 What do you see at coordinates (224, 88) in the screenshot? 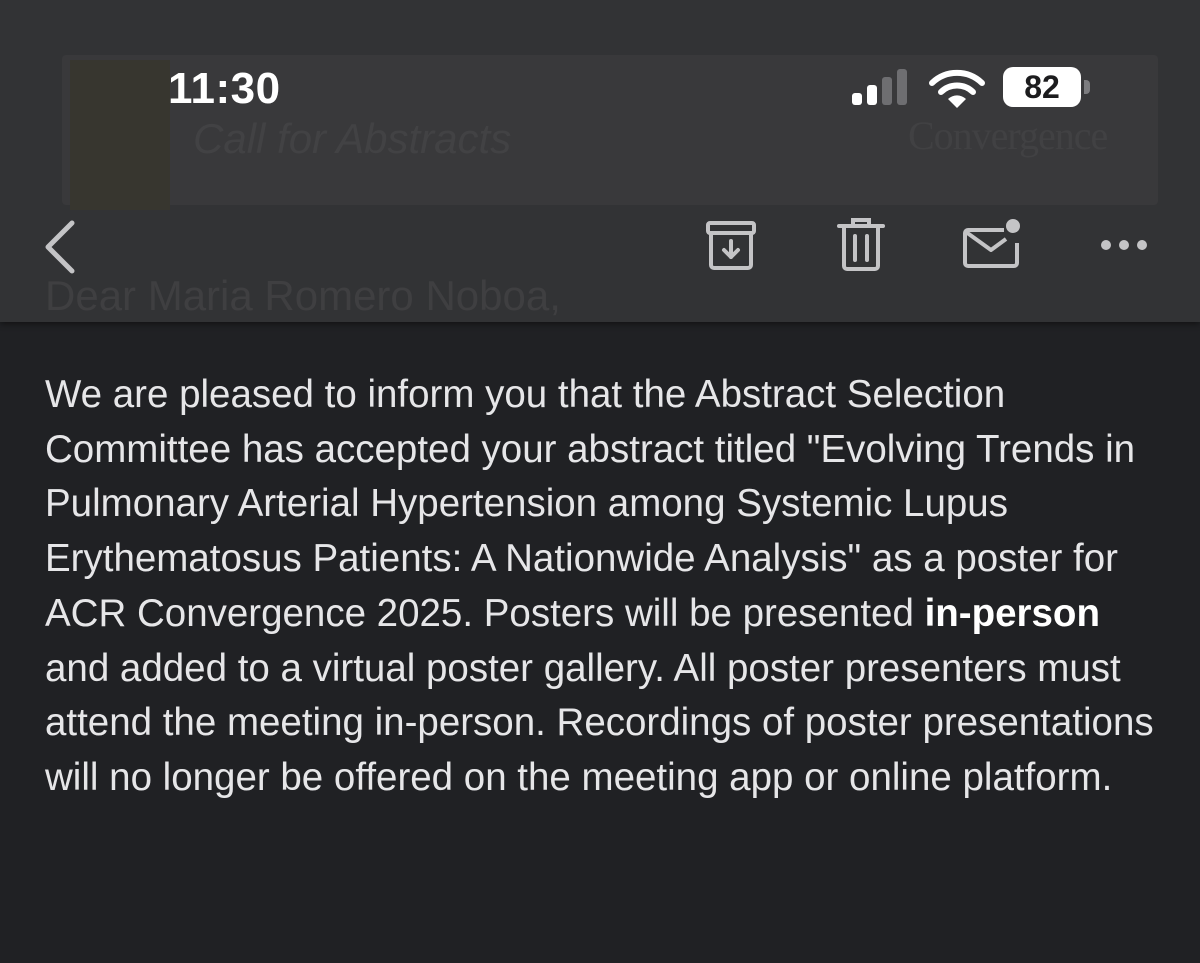
I see `status-time: 11:30` at bounding box center [224, 88].